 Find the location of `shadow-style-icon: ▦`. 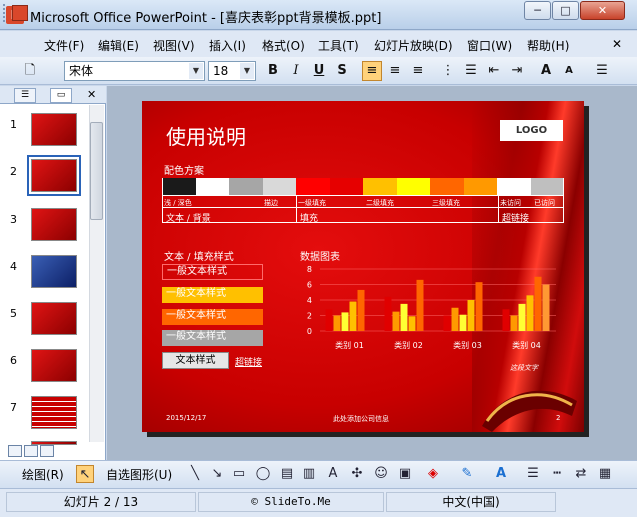

shadow-style-icon: ▦ is located at coordinates (605, 474).